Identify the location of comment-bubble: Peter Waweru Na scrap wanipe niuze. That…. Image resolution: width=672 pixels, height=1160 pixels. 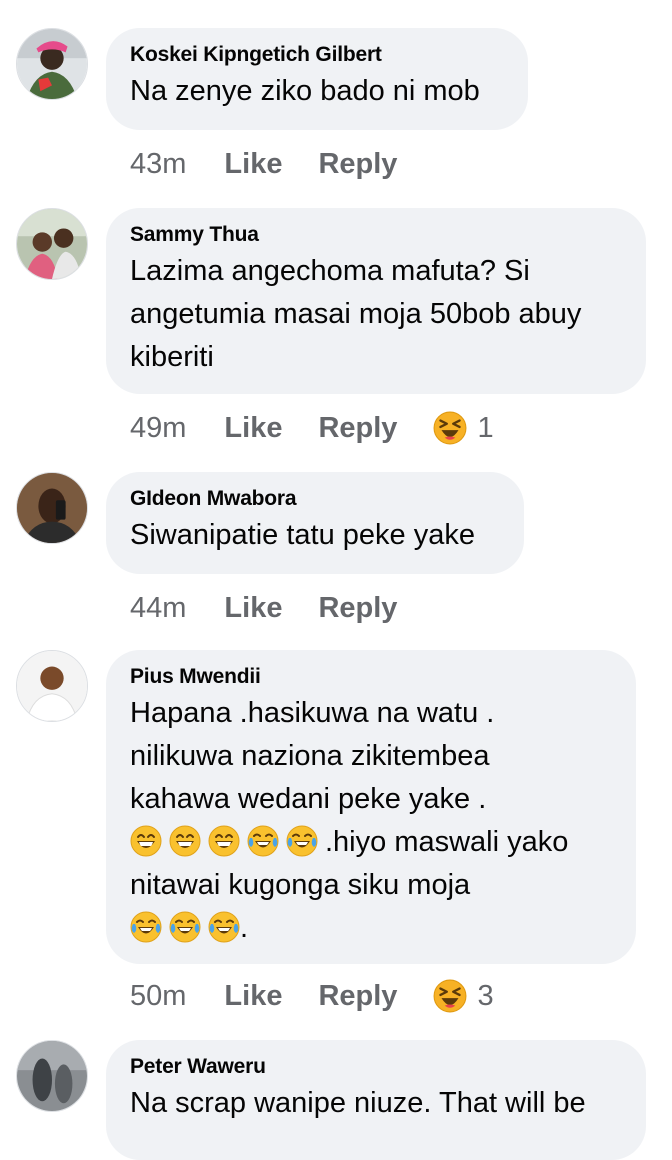
(376, 1100).